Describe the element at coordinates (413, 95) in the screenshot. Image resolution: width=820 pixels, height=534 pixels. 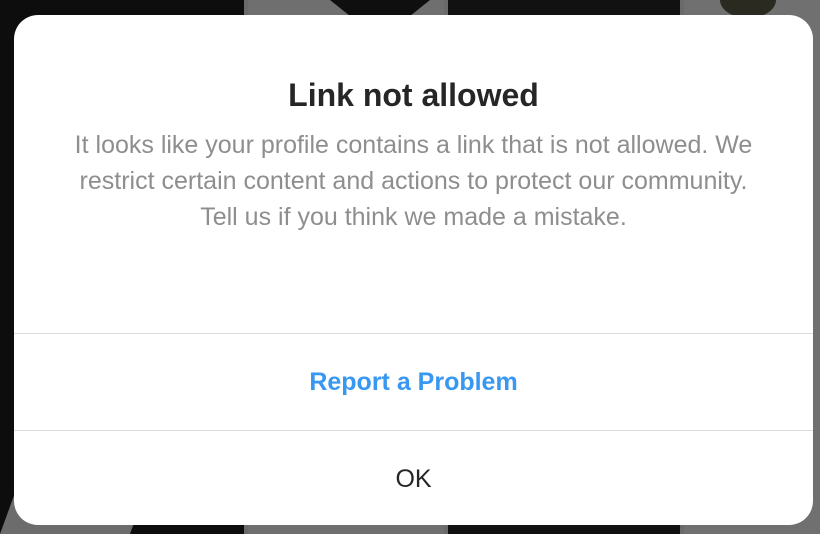
I see `dialog-title: Link not allowed` at that location.